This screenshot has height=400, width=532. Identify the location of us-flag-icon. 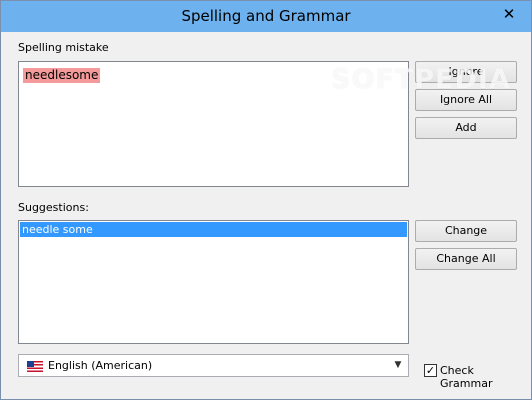
(35, 366).